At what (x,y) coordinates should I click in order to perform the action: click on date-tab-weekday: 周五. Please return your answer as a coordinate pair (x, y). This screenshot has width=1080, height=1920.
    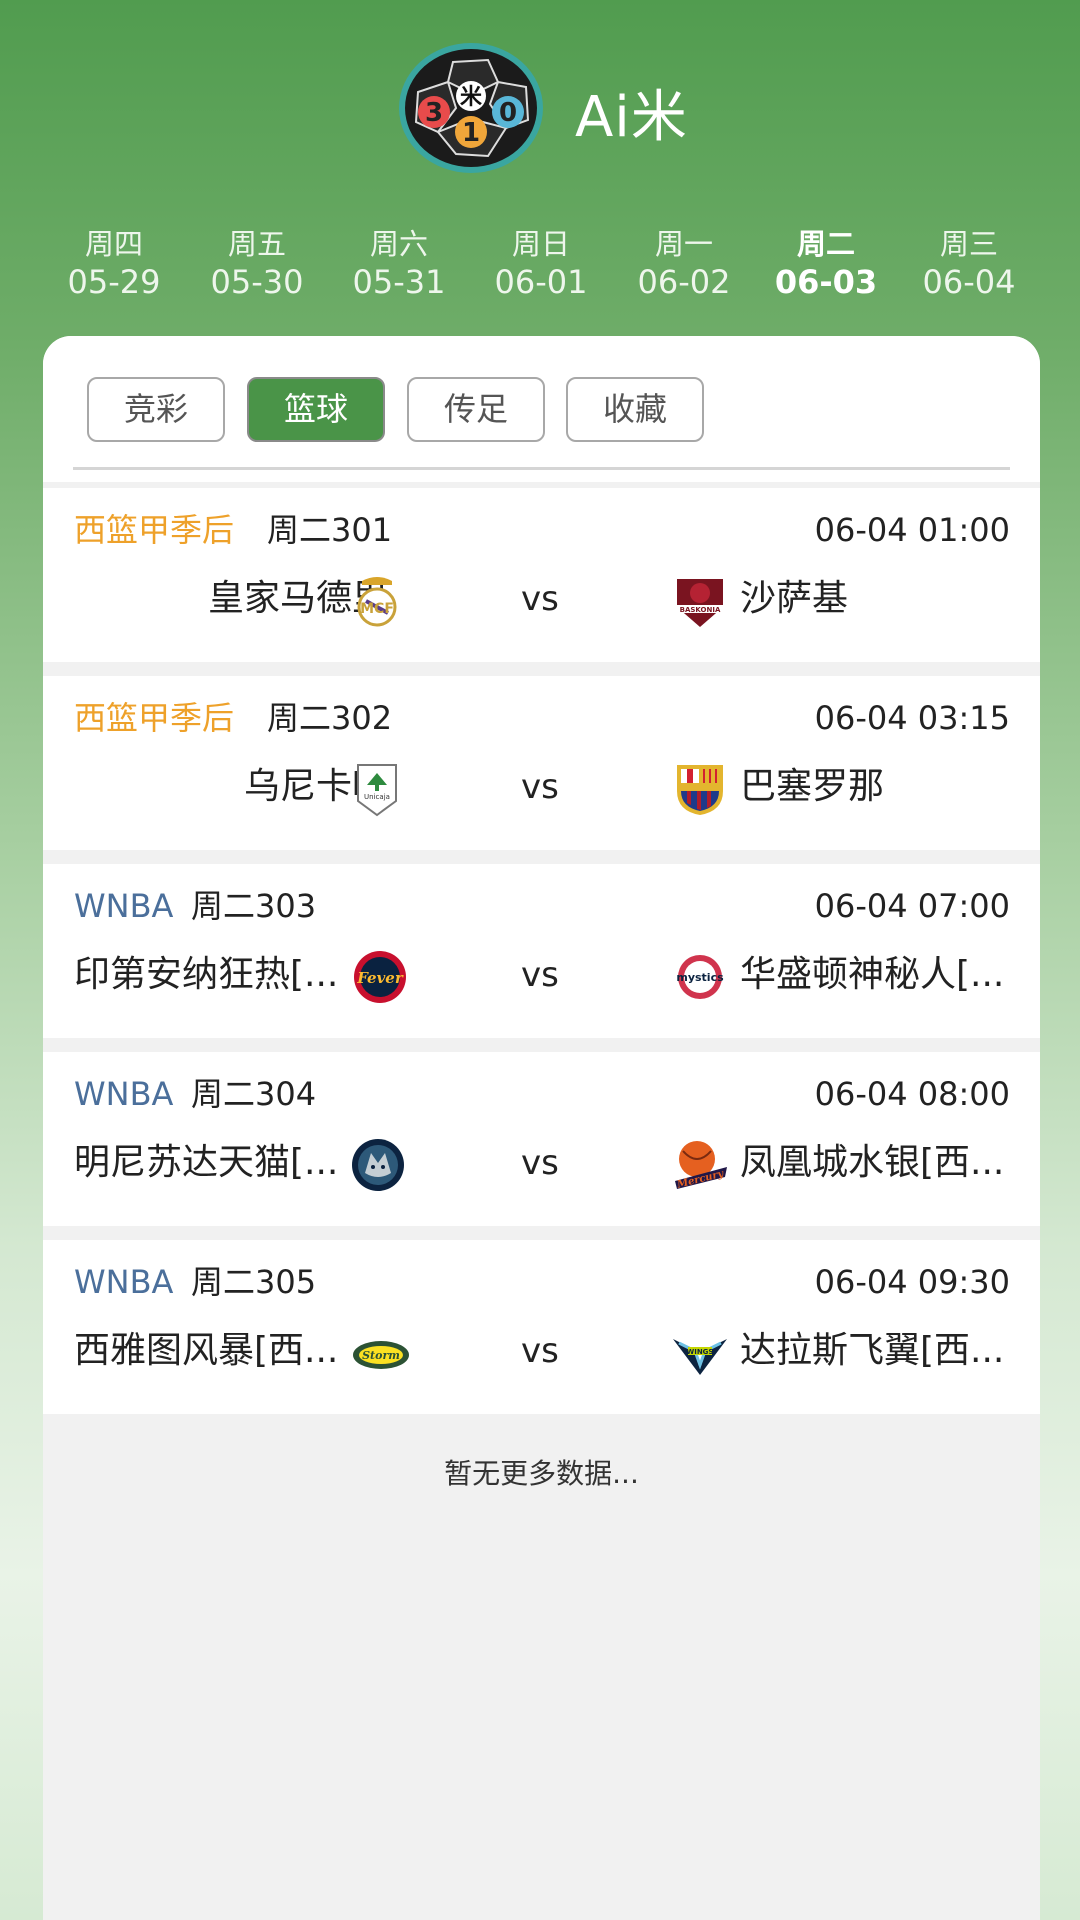
    Looking at the image, I should click on (256, 244).